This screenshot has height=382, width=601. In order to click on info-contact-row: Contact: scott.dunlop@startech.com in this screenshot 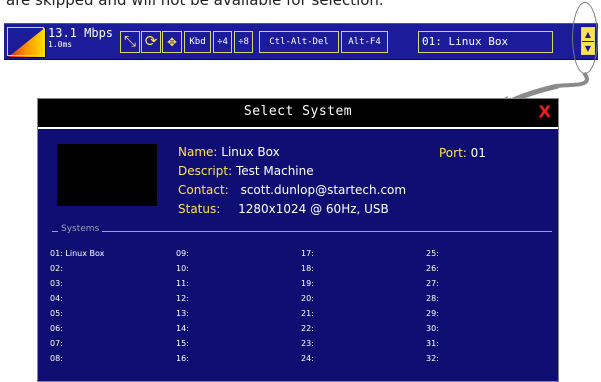, I will do `click(292, 190)`.